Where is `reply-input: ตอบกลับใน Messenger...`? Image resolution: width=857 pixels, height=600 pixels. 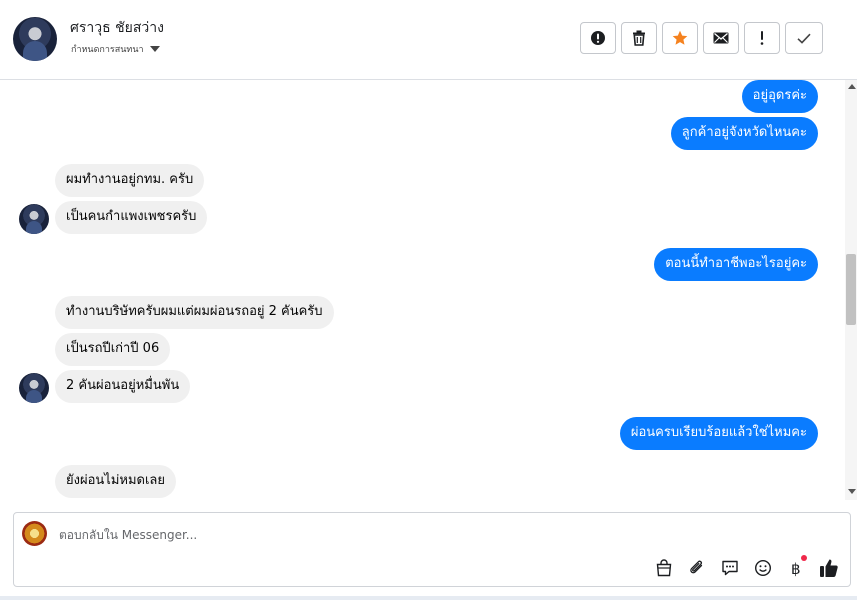
reply-input: ตอบกลับใน Messenger... is located at coordinates (128, 535).